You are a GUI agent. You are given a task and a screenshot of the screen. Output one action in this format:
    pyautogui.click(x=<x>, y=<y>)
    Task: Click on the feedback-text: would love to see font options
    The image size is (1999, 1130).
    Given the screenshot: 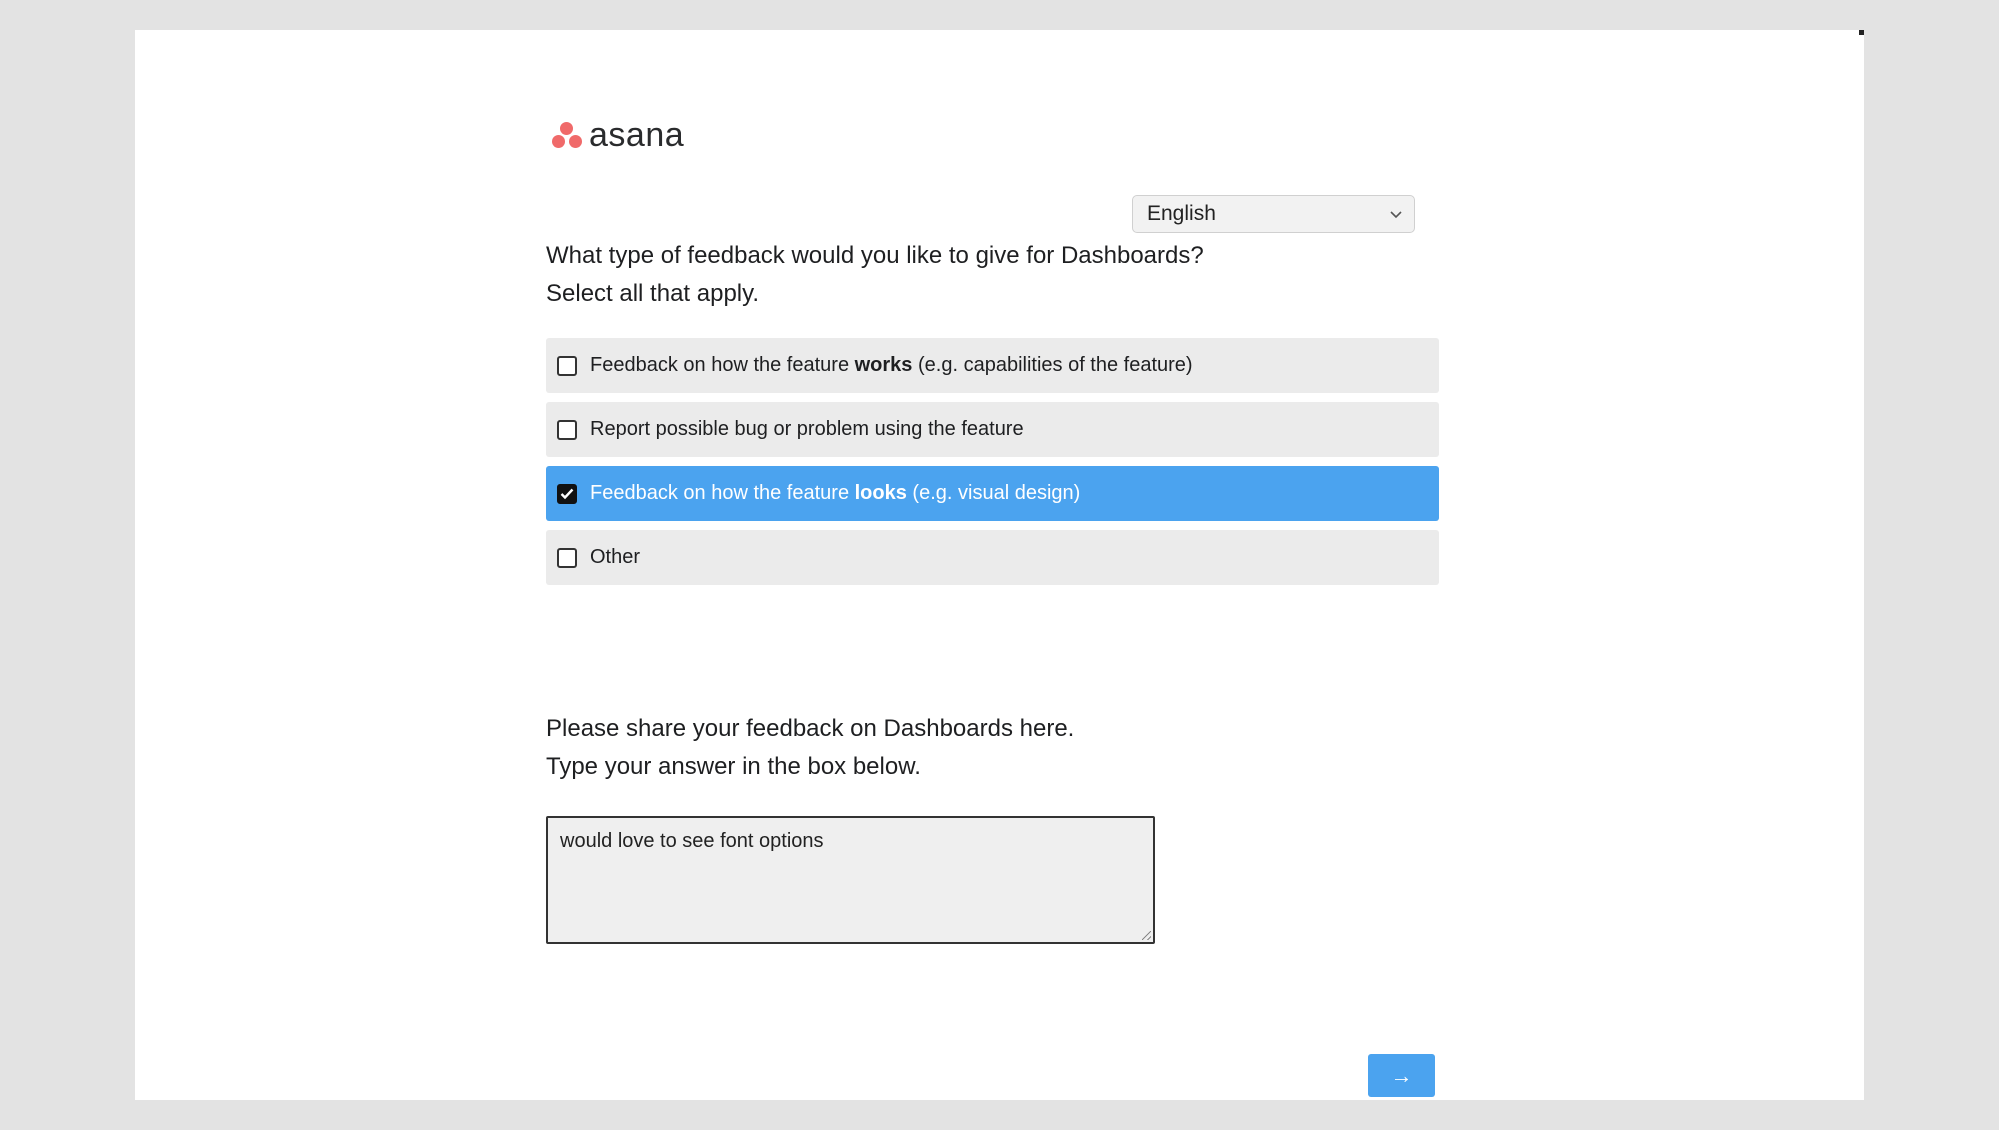 What is the action you would take?
    pyautogui.click(x=692, y=841)
    